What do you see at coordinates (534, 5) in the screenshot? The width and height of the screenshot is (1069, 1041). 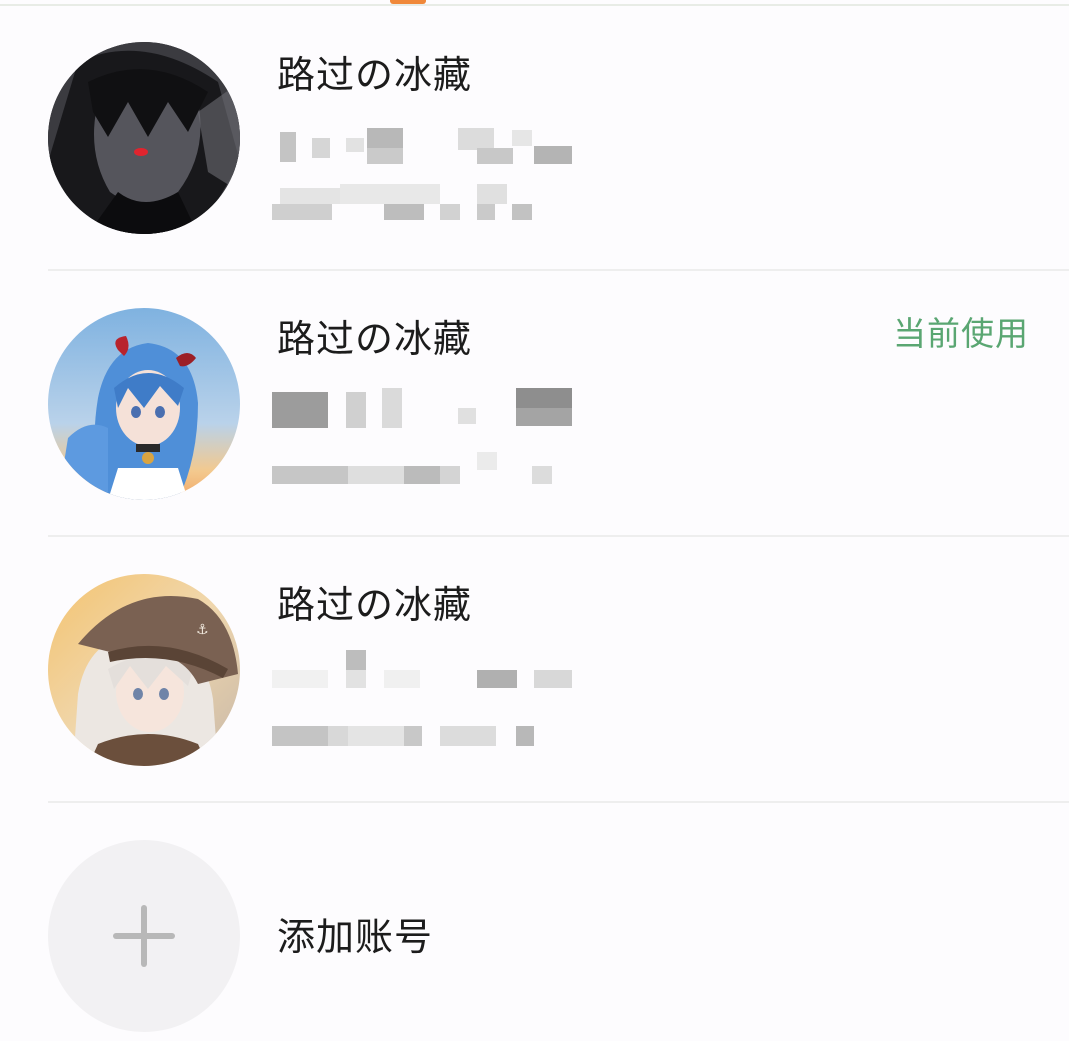 I see `top-divider` at bounding box center [534, 5].